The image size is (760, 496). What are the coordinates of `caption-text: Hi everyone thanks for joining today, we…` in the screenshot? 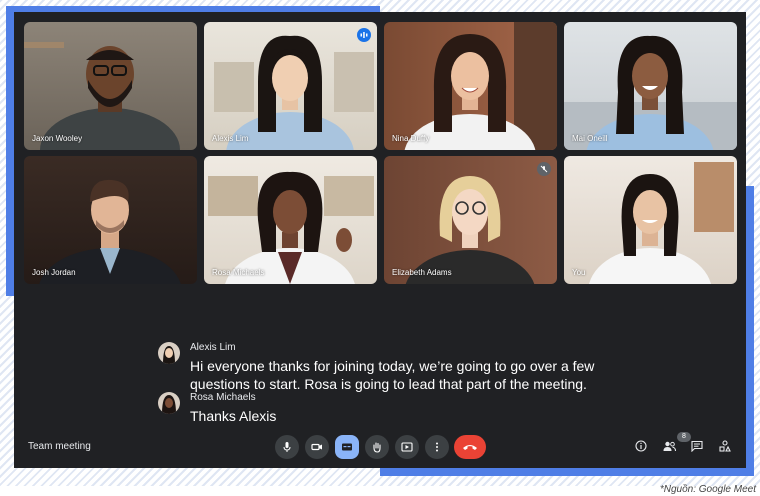 It's located at (392, 375).